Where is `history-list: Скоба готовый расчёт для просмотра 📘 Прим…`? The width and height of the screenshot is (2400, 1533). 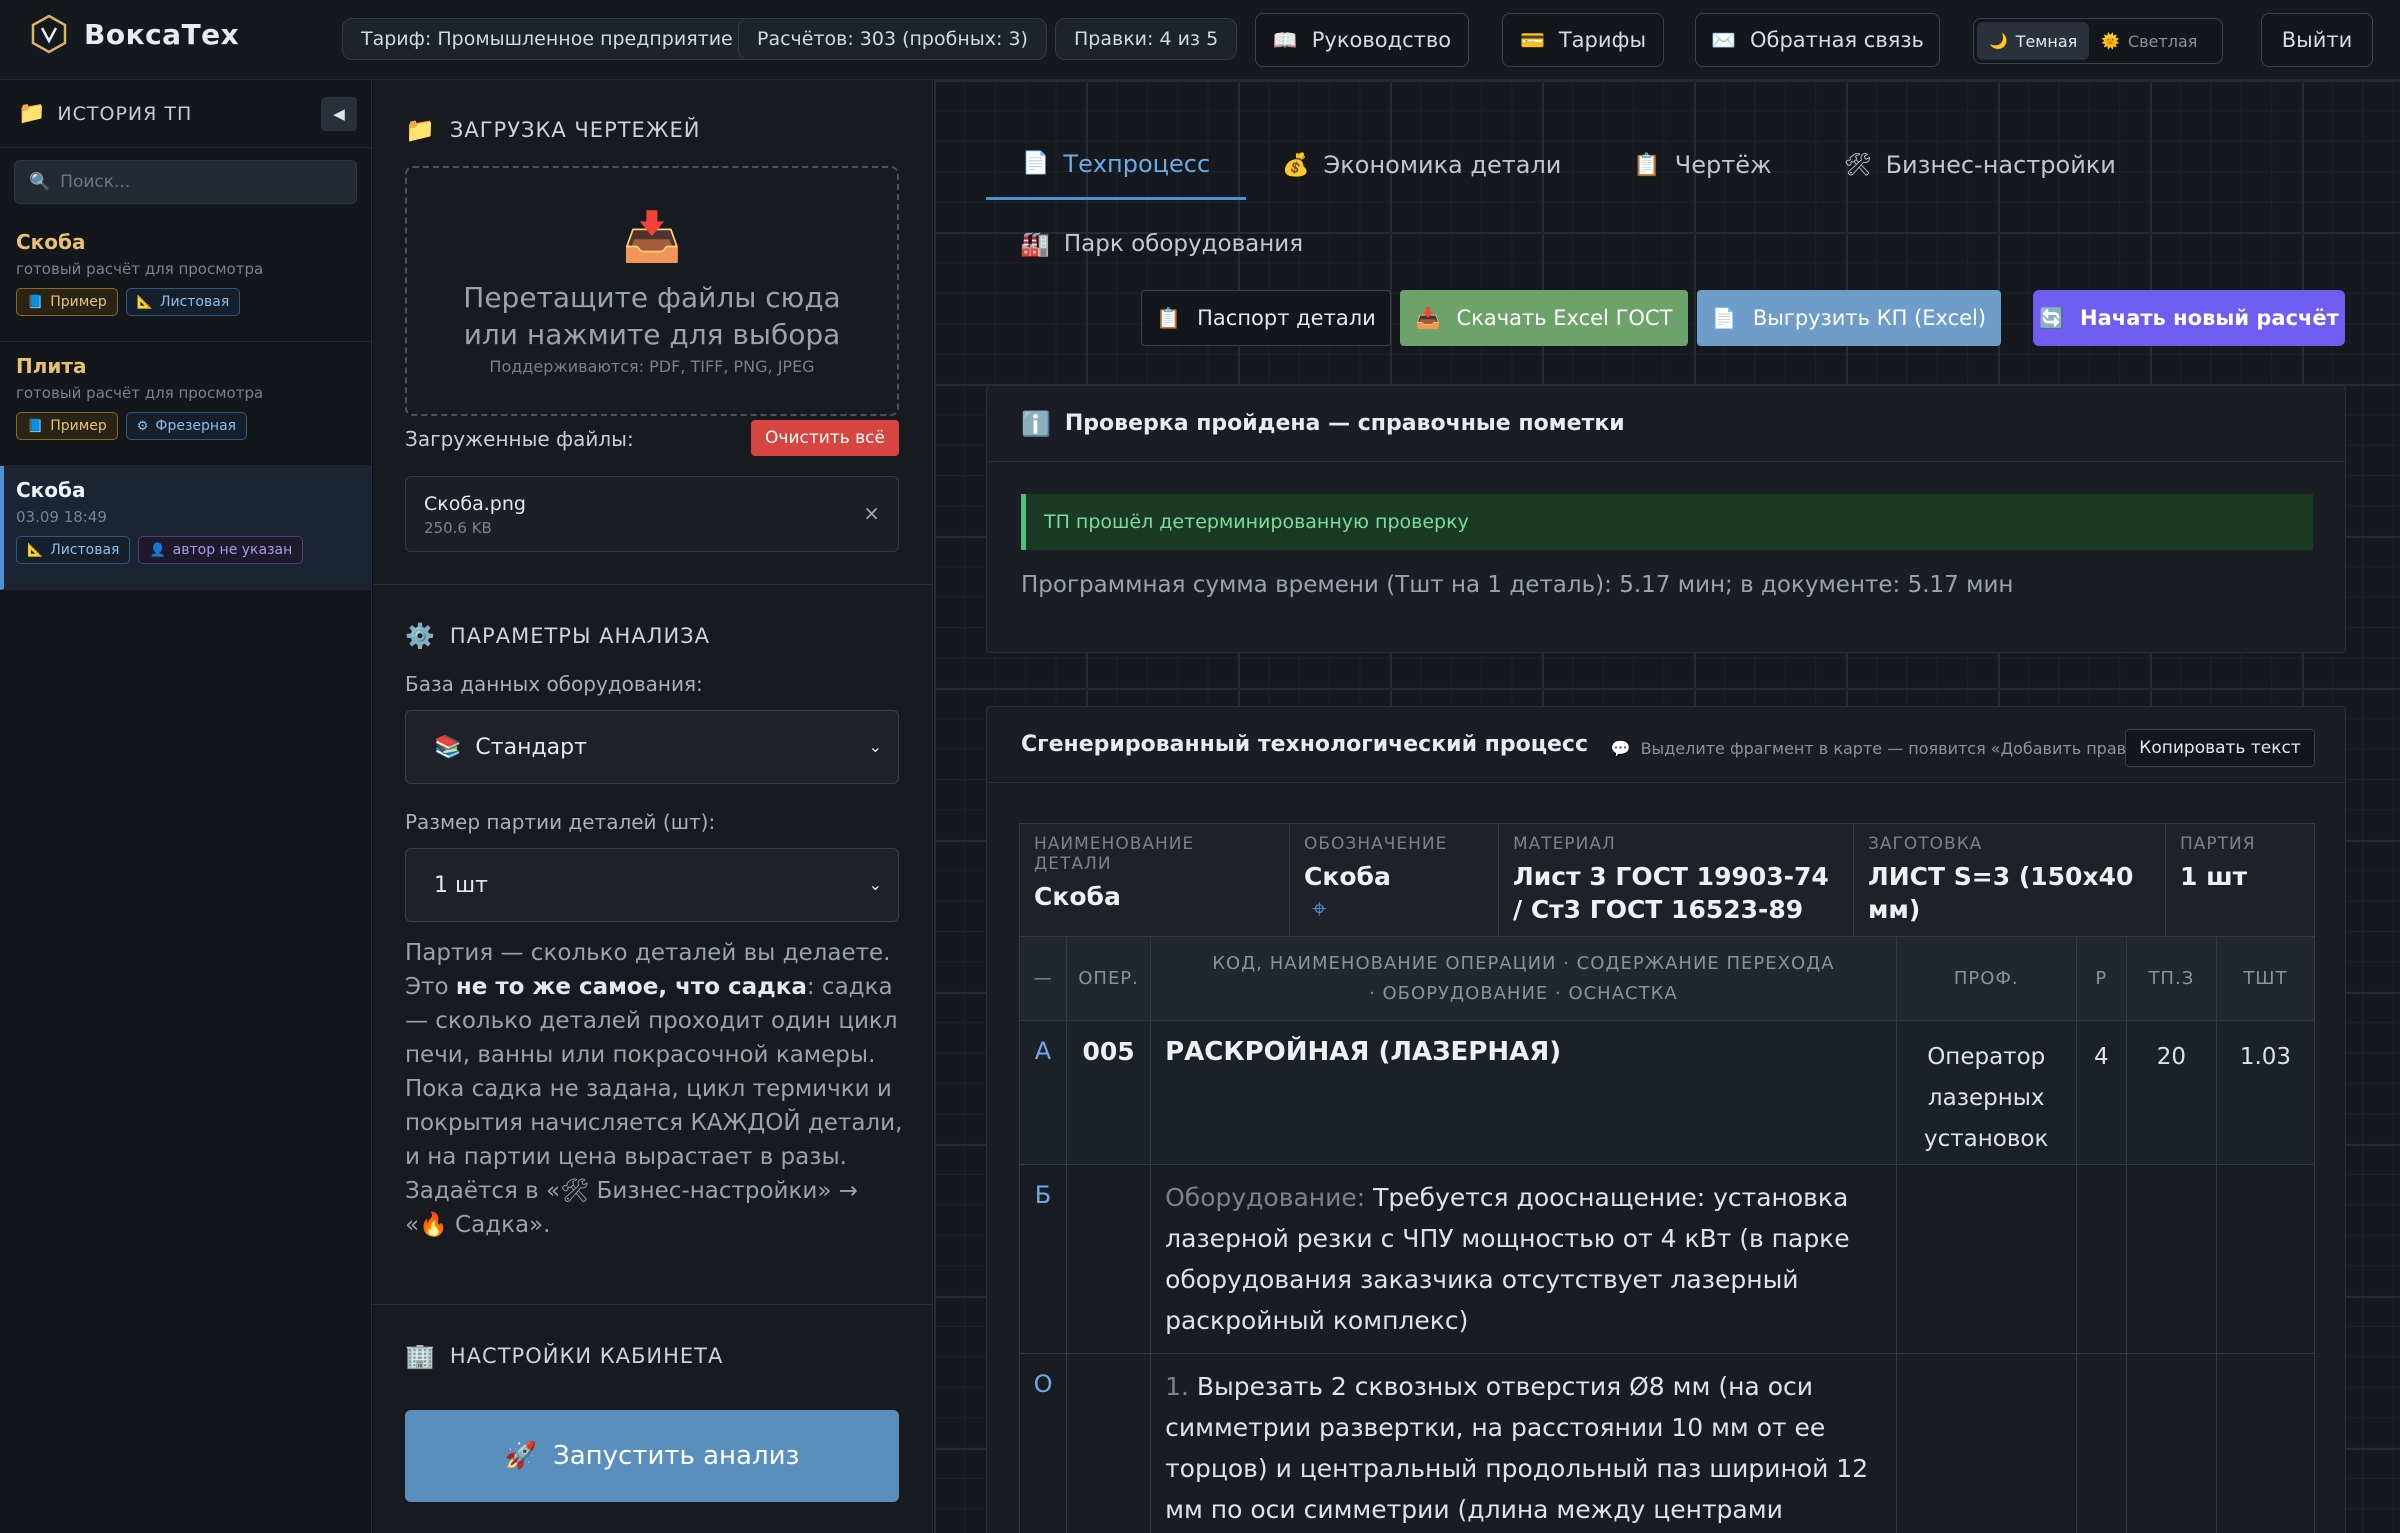 history-list: Скоба готовый расчёт для просмотра 📘 Прим… is located at coordinates (185, 404).